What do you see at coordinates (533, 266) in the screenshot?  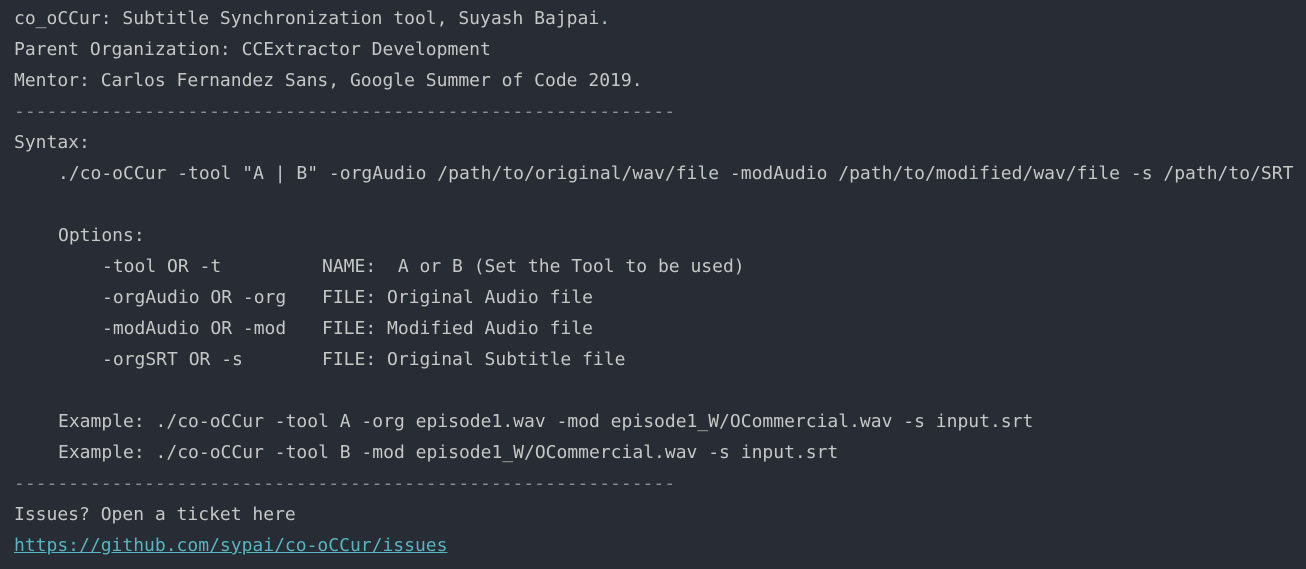 I see `option-description: NAME: A or B (Set the Tool to be used)` at bounding box center [533, 266].